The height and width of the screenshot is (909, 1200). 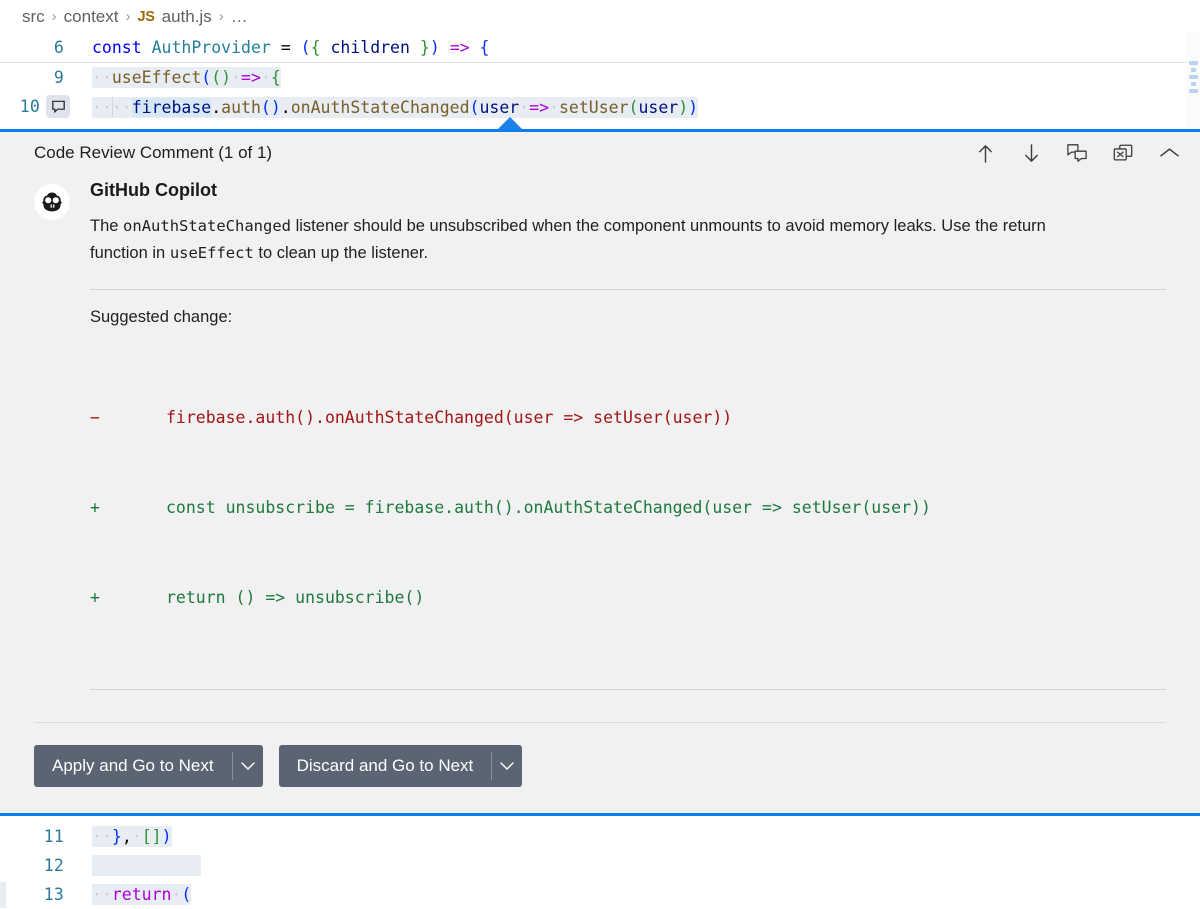 I want to click on discard-button-label: Discard and Go to Next, so click(x=385, y=765).